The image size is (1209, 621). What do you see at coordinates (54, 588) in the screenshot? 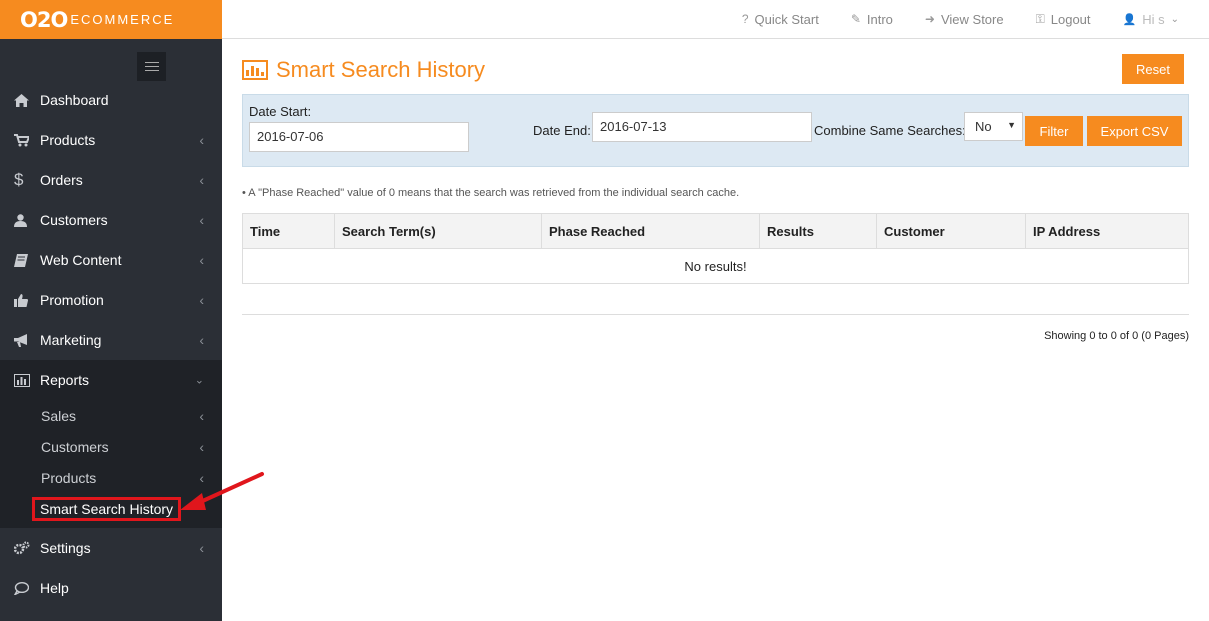
I see `sidebar-item-label: Help` at bounding box center [54, 588].